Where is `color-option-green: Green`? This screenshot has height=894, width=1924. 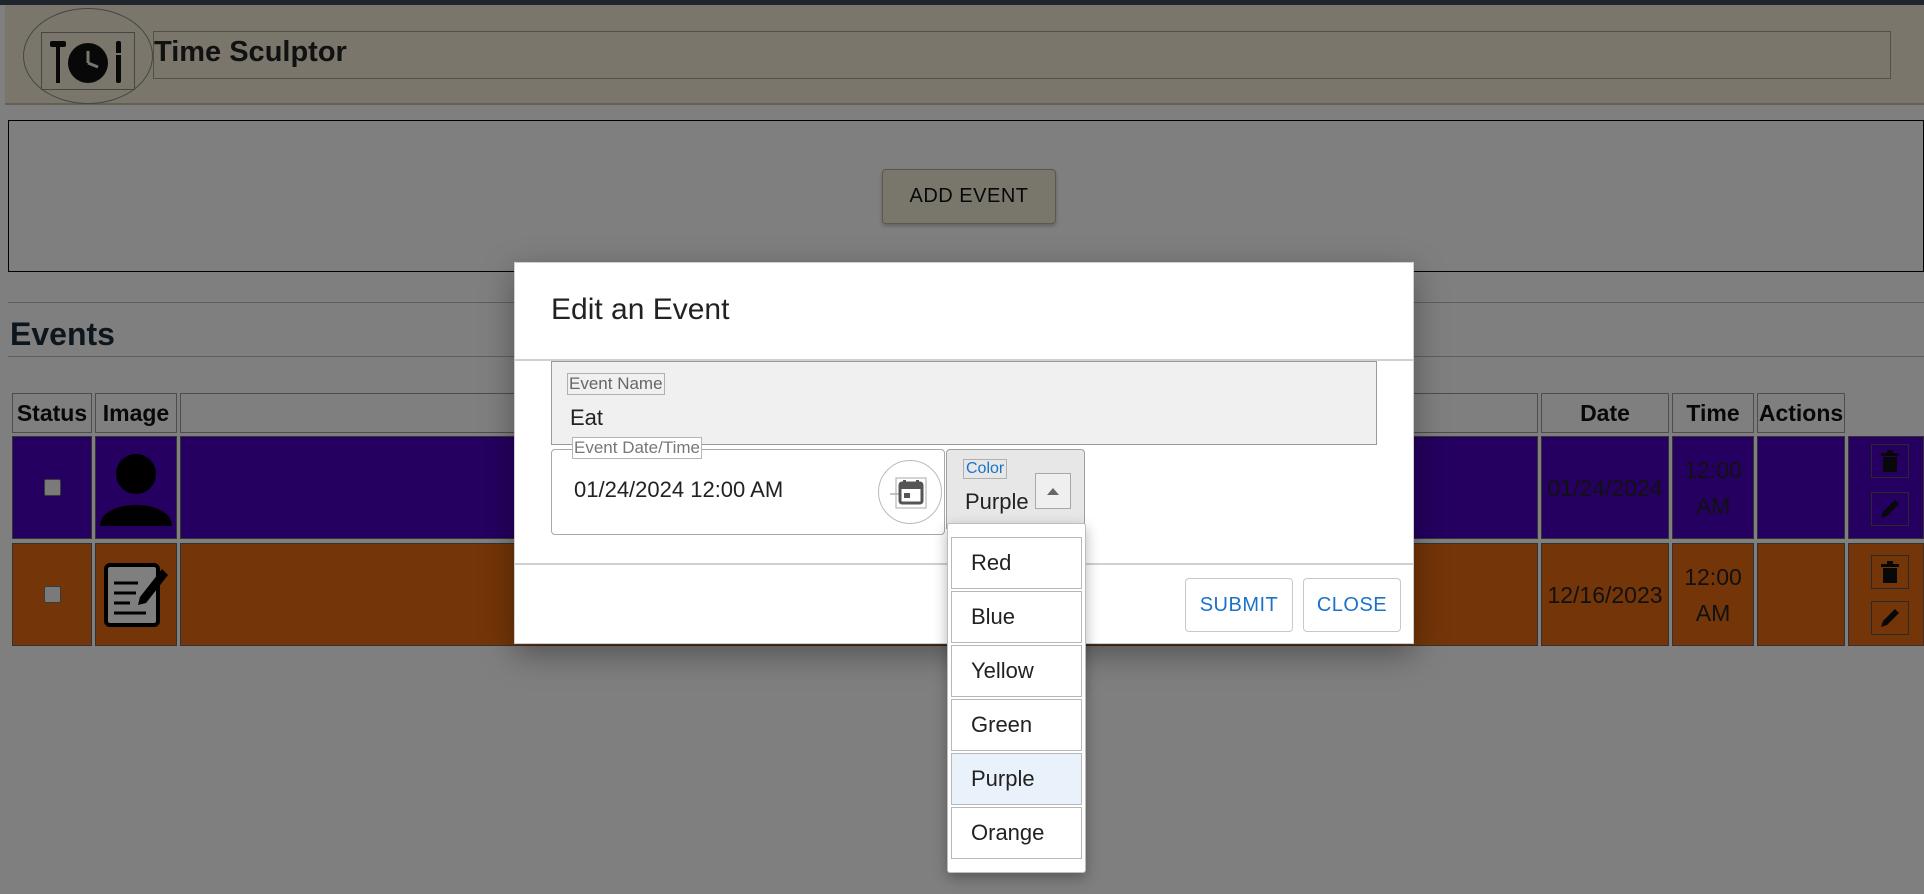 color-option-green: Green is located at coordinates (1016, 725).